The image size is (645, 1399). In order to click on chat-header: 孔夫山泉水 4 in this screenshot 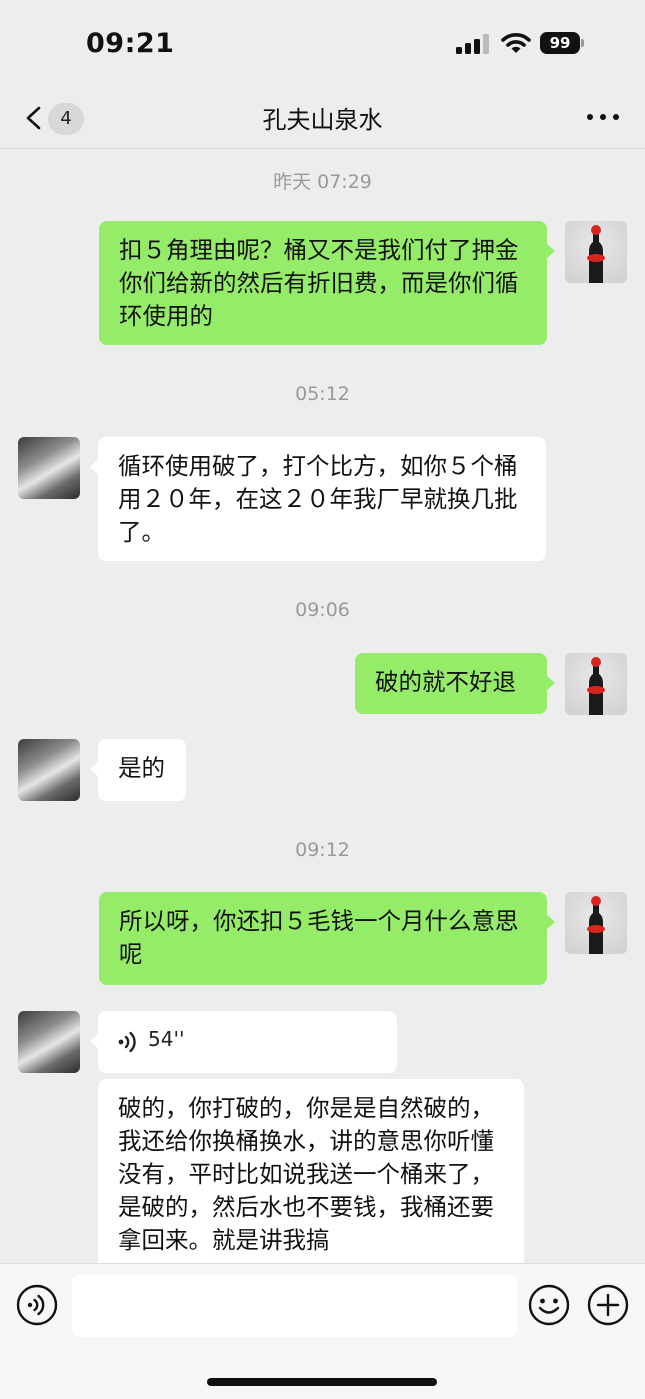, I will do `click(322, 118)`.